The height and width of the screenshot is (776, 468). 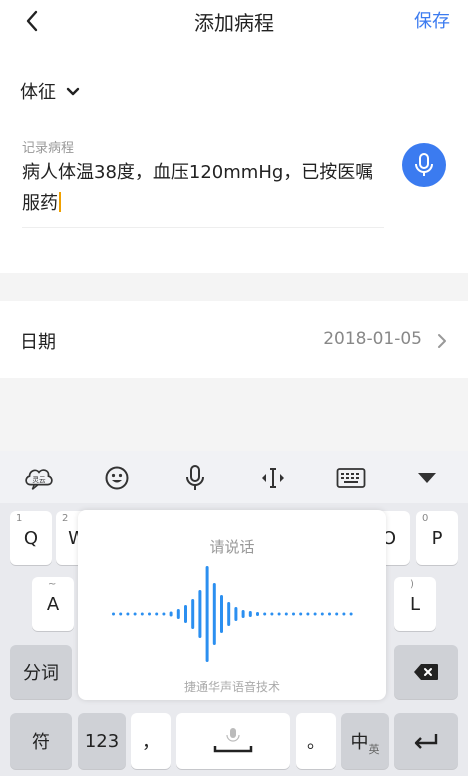 I want to click on header: 添加病程 保存, so click(x=234, y=24).